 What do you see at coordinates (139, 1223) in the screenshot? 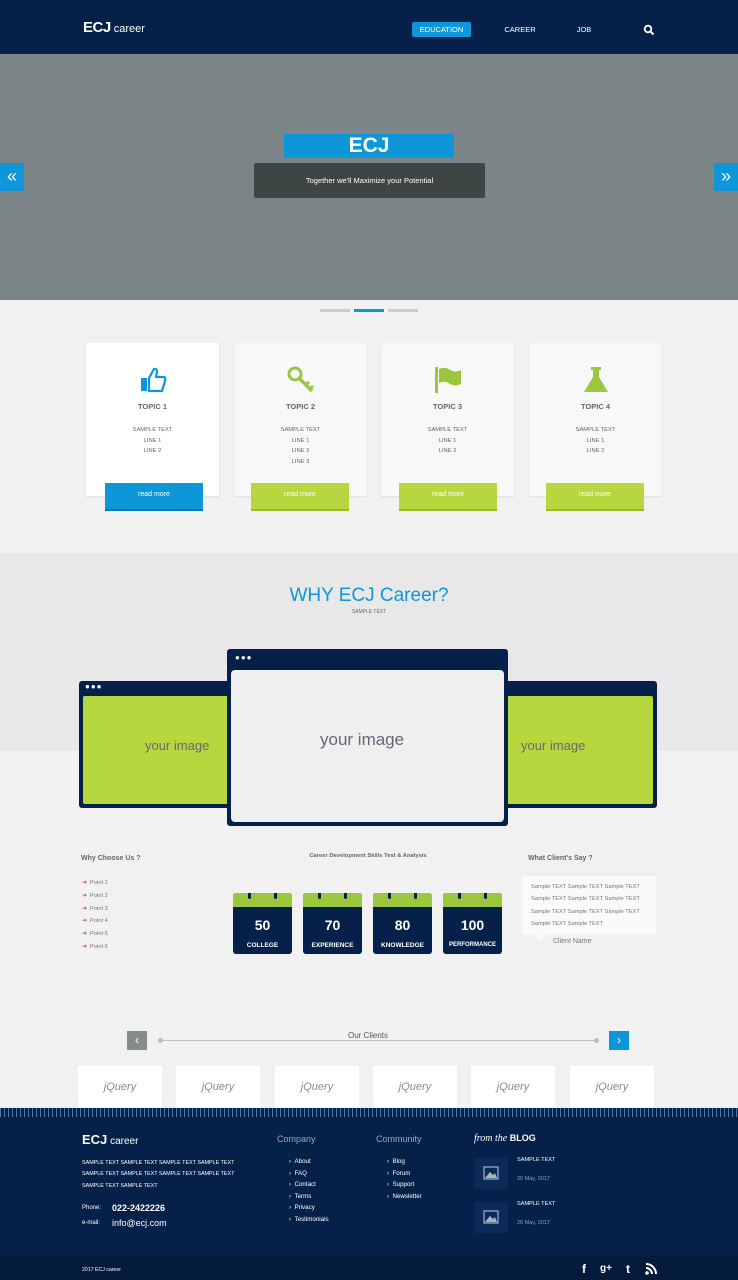
I see `email-link: info@ecj.com` at bounding box center [139, 1223].